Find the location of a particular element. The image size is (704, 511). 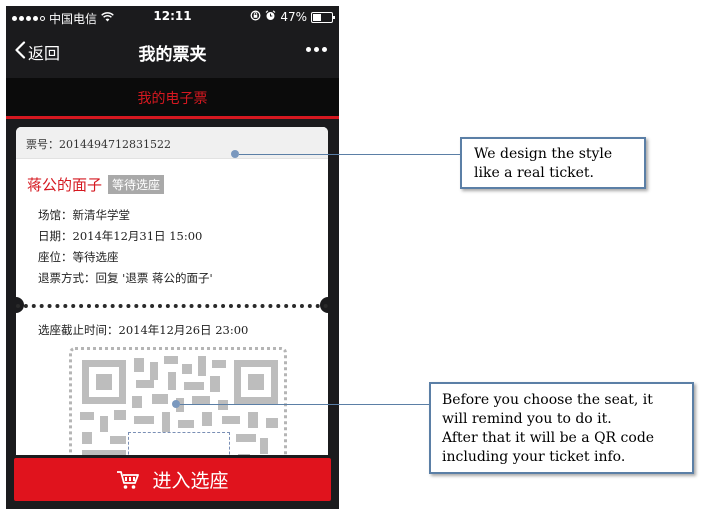

ticket-number-value: 2014494712831522 is located at coordinates (115, 144).